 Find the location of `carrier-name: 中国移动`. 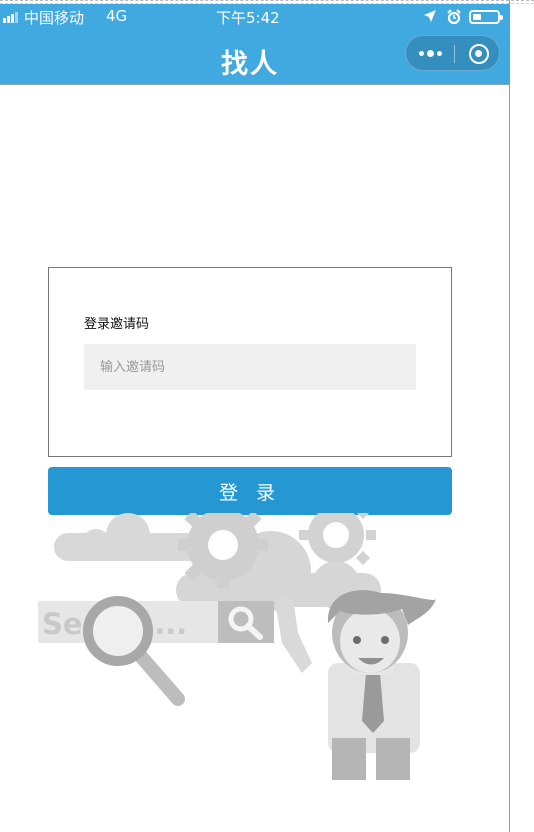

carrier-name: 中国移动 is located at coordinates (54, 18).